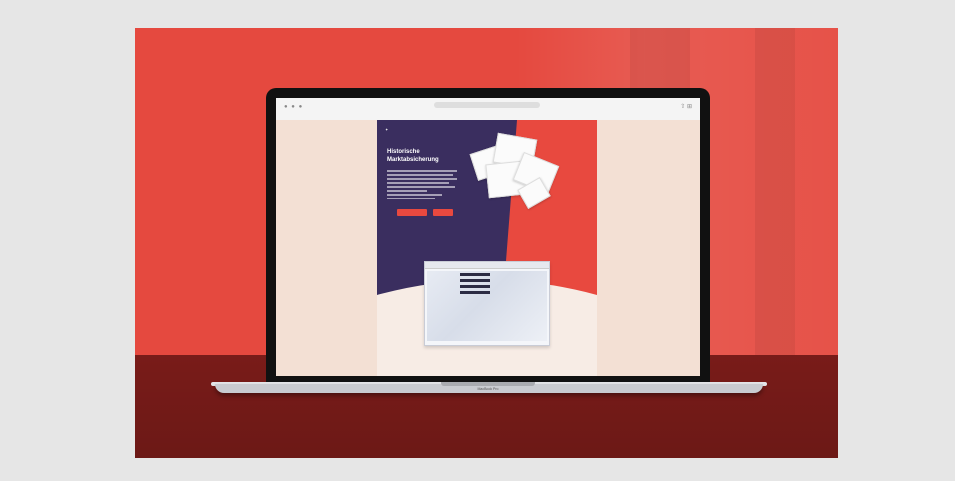 The width and height of the screenshot is (955, 481). I want to click on bookmarks-bar, so click(486, 114).